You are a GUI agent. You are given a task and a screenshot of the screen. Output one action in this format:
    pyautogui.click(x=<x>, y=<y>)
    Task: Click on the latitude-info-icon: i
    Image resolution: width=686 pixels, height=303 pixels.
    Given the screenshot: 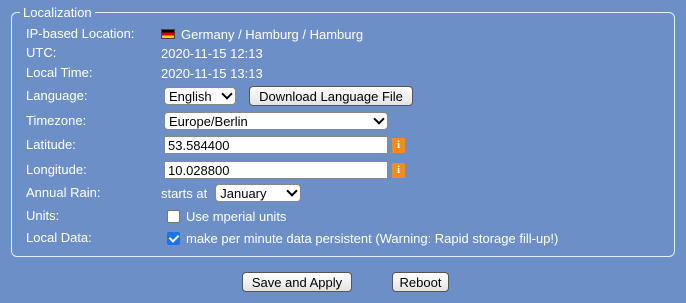 What is the action you would take?
    pyautogui.click(x=398, y=145)
    